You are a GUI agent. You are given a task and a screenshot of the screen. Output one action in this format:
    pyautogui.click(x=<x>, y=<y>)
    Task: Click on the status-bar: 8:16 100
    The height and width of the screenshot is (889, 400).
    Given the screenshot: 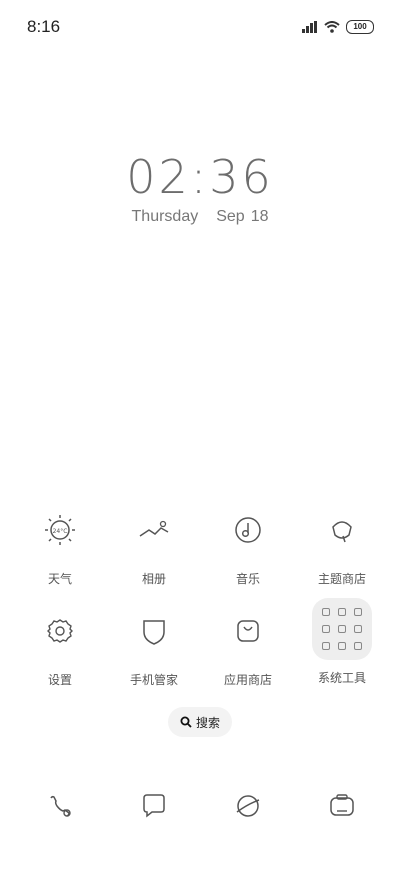 What is the action you would take?
    pyautogui.click(x=200, y=28)
    